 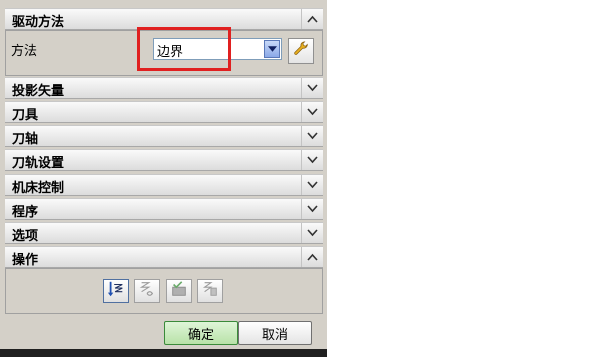 I want to click on section-title: 机床控制, so click(x=38, y=188).